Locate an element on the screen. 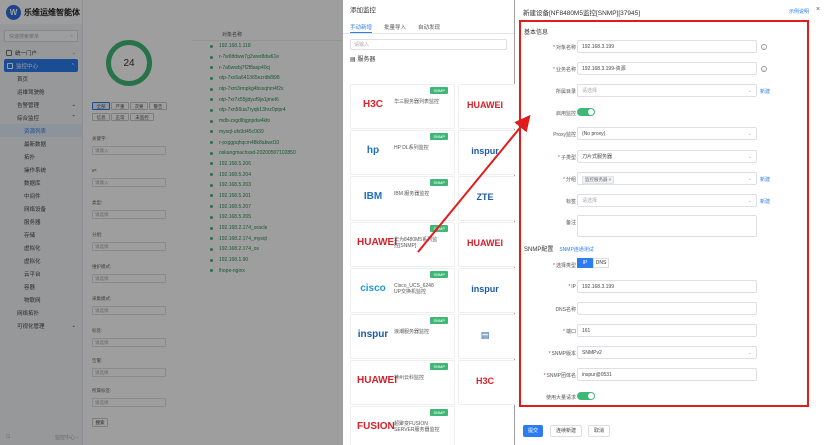  help-link: 示例说明 is located at coordinates (799, 11).